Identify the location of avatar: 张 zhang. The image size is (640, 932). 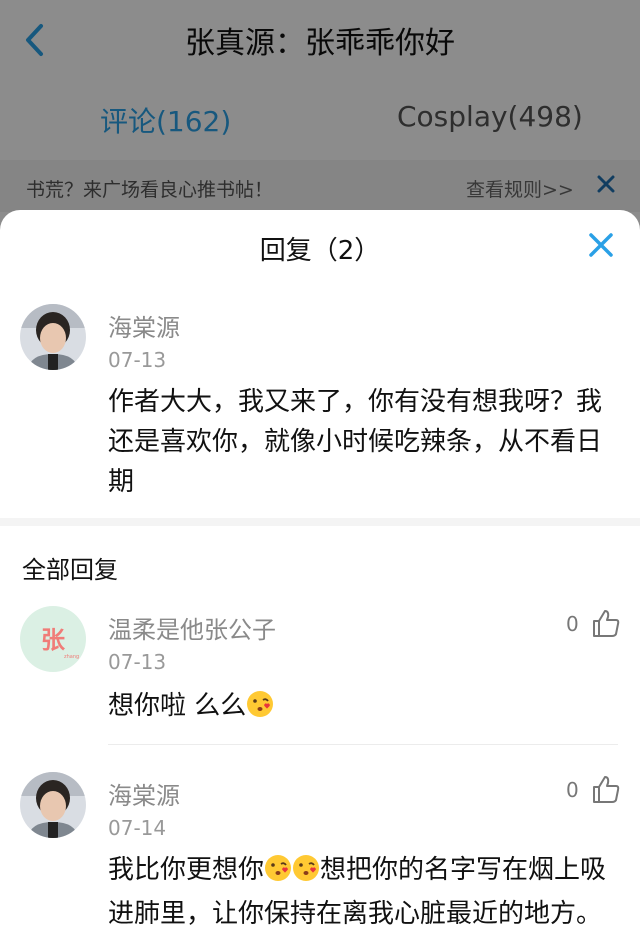
(53, 639).